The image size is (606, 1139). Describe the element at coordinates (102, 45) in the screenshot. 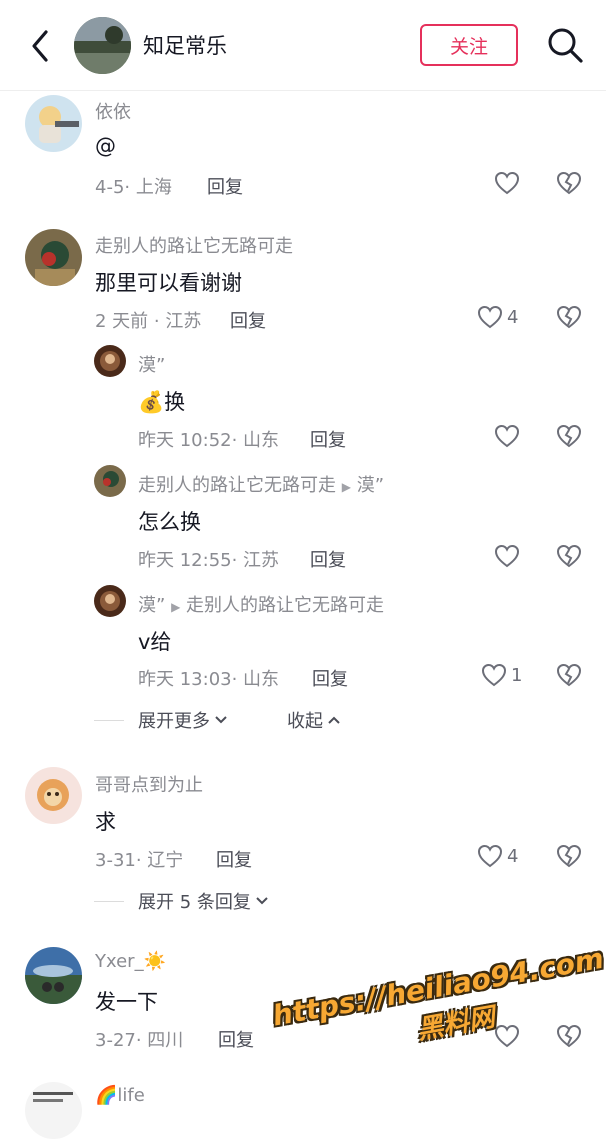

I see `header-avatar` at that location.